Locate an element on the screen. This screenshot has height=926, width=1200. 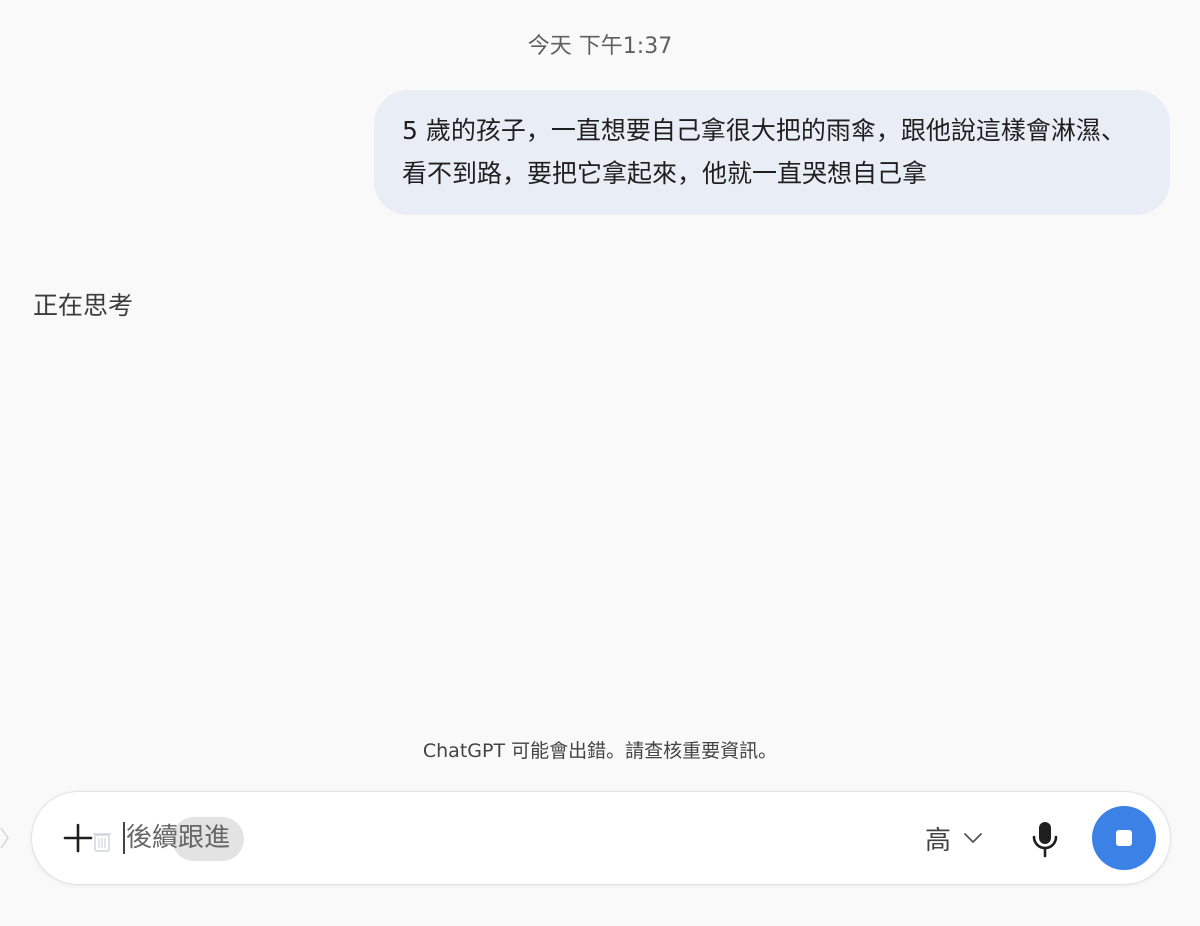
disclaimer-text: ChatGPT 可能會出錯。請查核重要資訊。 is located at coordinates (600, 751).